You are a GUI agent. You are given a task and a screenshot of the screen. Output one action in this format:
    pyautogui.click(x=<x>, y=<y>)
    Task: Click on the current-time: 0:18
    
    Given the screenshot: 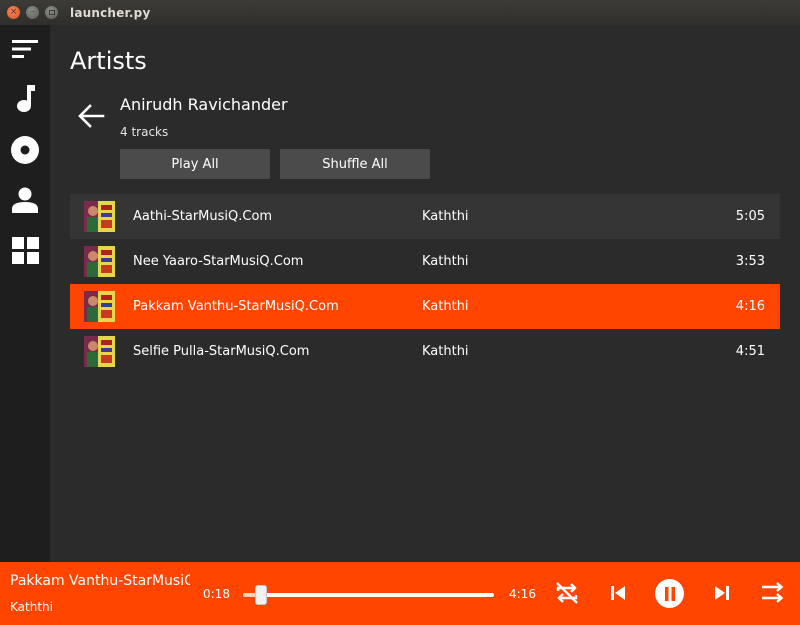 What is the action you would take?
    pyautogui.click(x=216, y=594)
    